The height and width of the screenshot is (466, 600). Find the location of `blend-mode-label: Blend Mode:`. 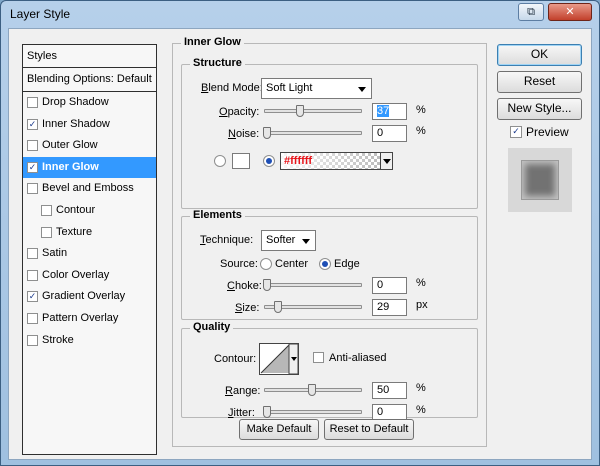

blend-mode-label: Blend Mode: is located at coordinates (232, 88).